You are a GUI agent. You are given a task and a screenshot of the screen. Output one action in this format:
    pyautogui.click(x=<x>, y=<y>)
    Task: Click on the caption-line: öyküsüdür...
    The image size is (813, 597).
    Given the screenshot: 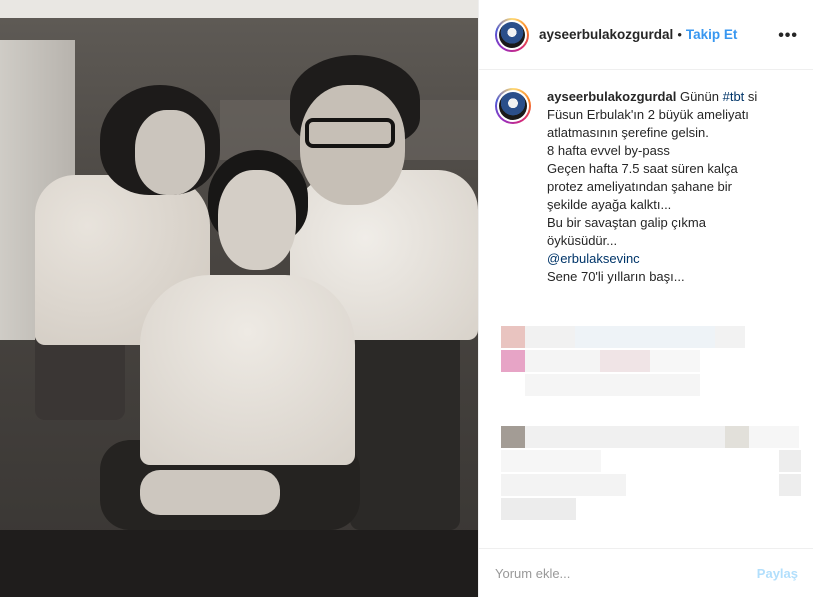 What is the action you would take?
    pyautogui.click(x=582, y=240)
    